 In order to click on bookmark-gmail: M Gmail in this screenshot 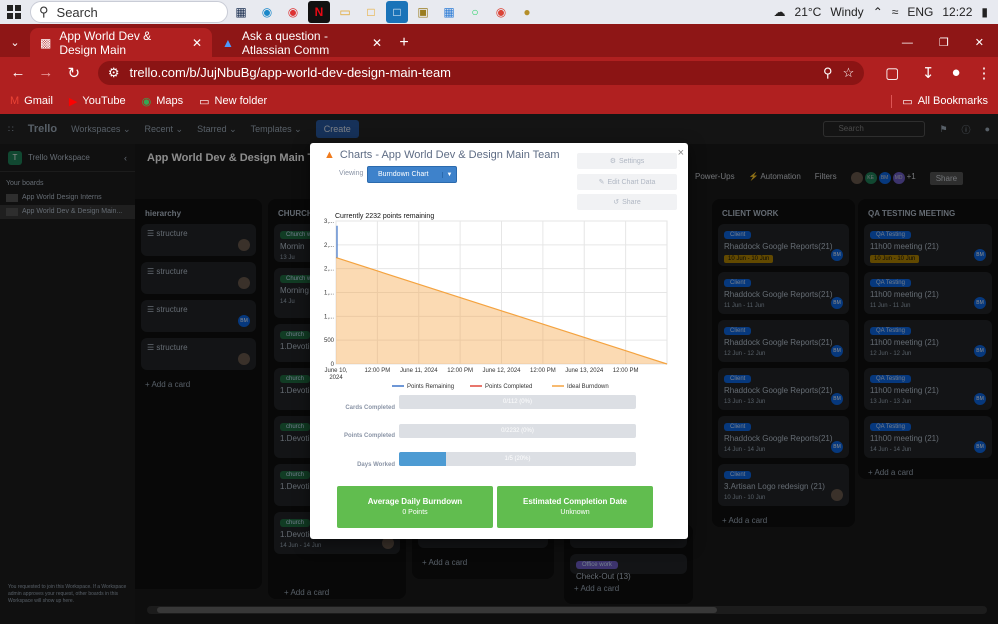, I will do `click(31, 101)`.